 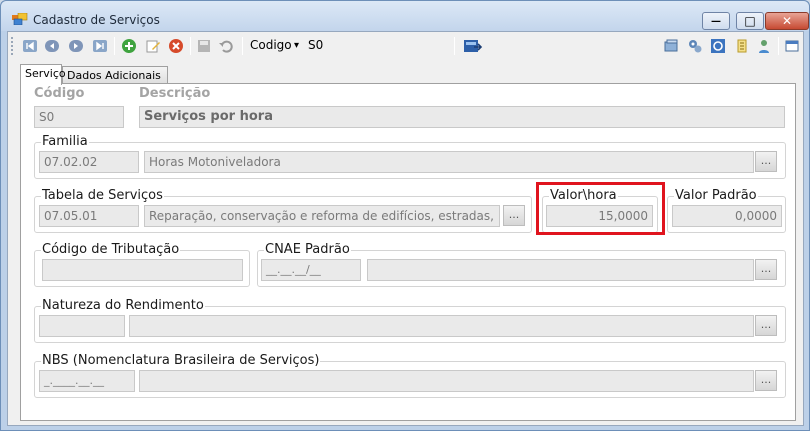 What do you see at coordinates (449, 162) in the screenshot?
I see `familia-description-field: Horas Motoniveladora` at bounding box center [449, 162].